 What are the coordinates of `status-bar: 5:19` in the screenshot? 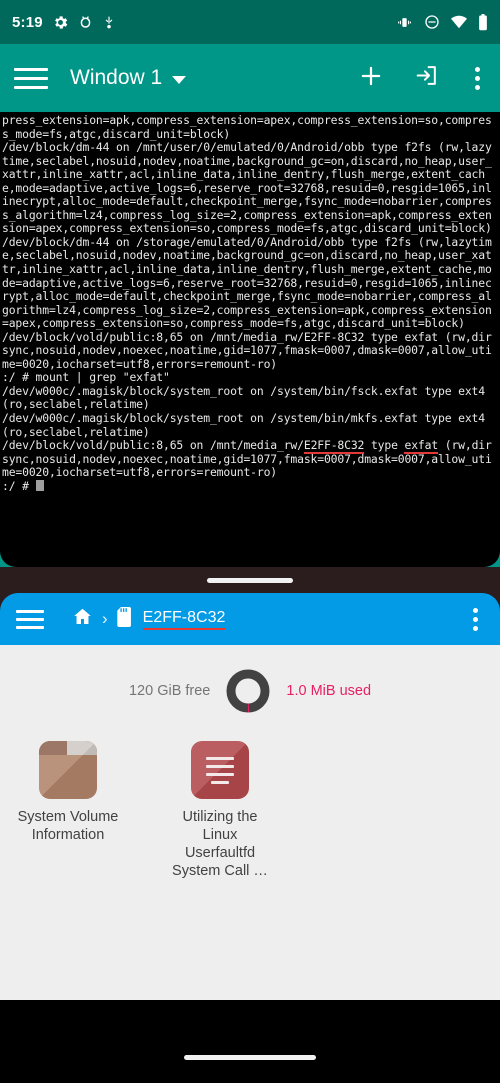 It's located at (250, 22).